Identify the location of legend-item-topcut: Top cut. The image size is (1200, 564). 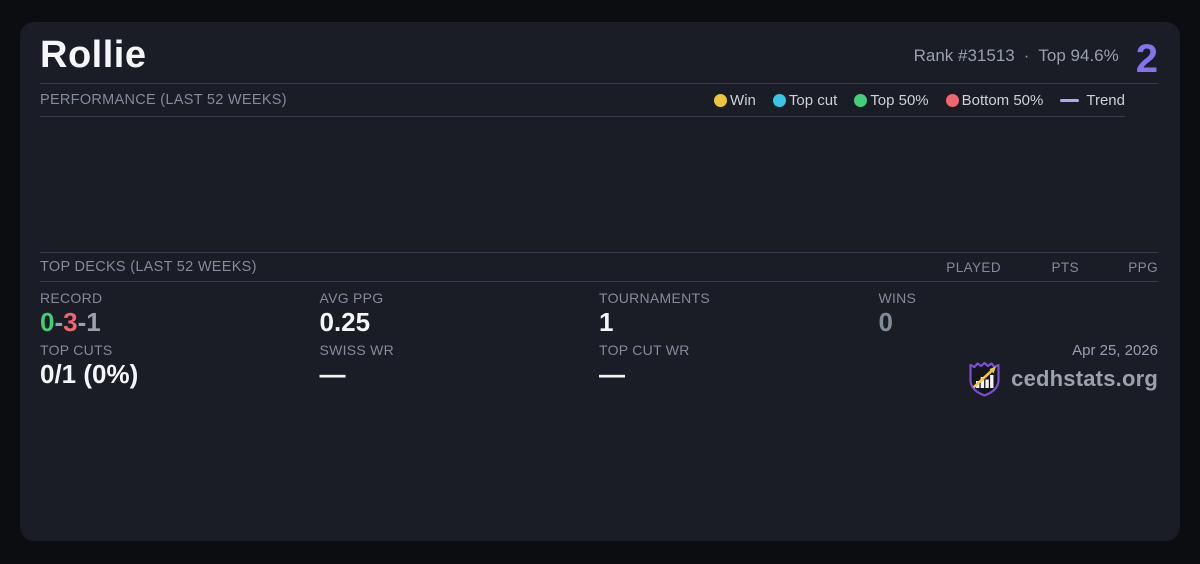
(805, 100).